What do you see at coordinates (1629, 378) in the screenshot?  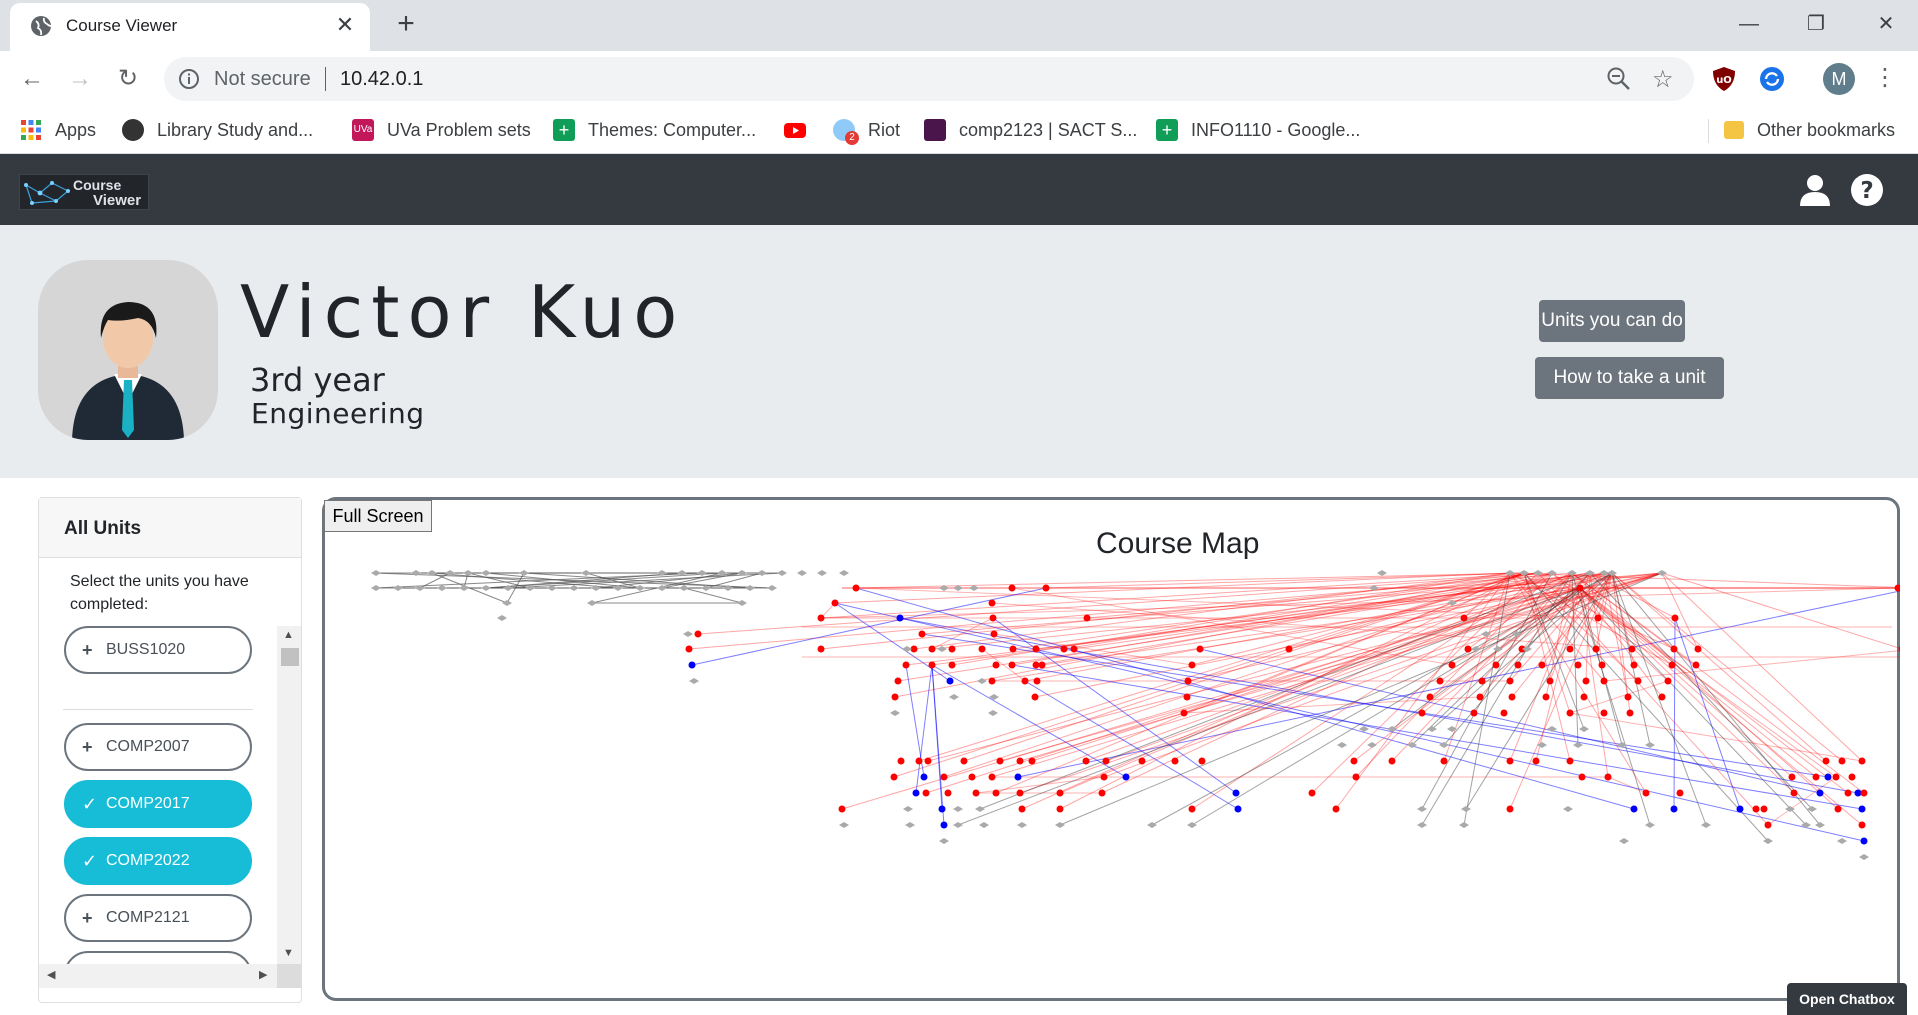 I see `how-to-take-a-unit-button: How to take a unit` at bounding box center [1629, 378].